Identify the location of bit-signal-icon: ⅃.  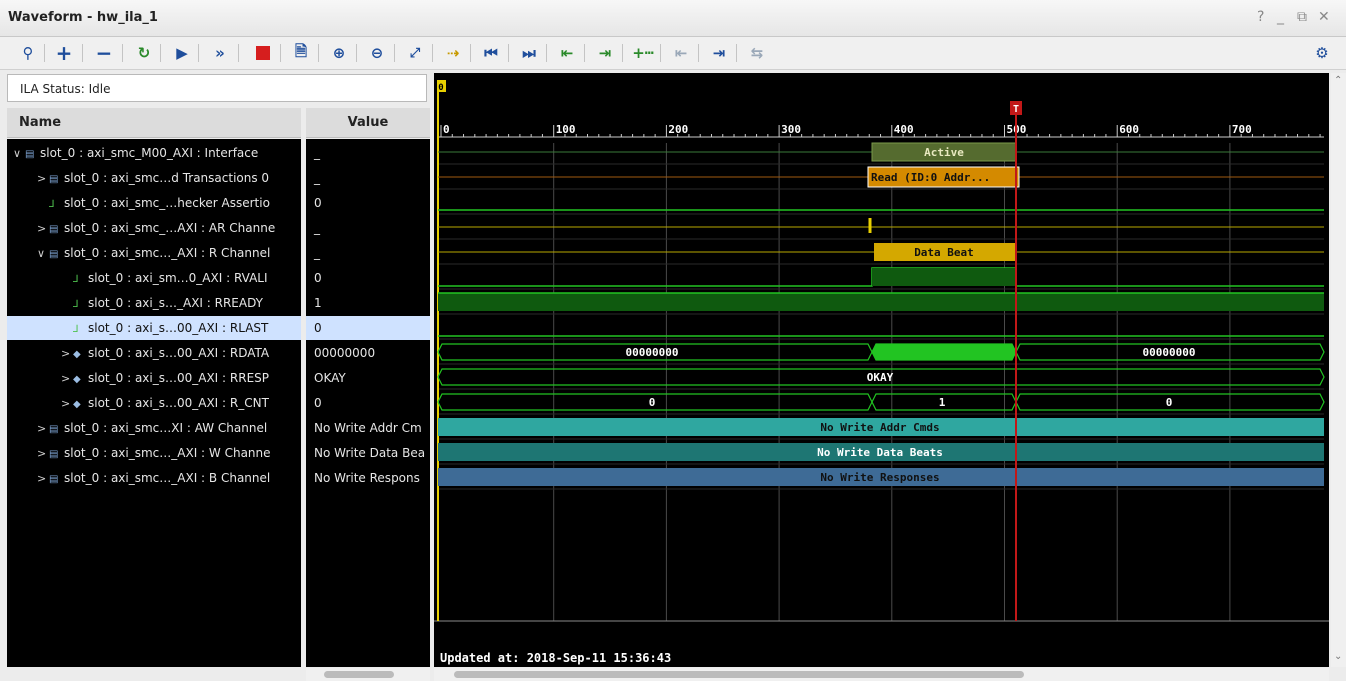
(52, 204).